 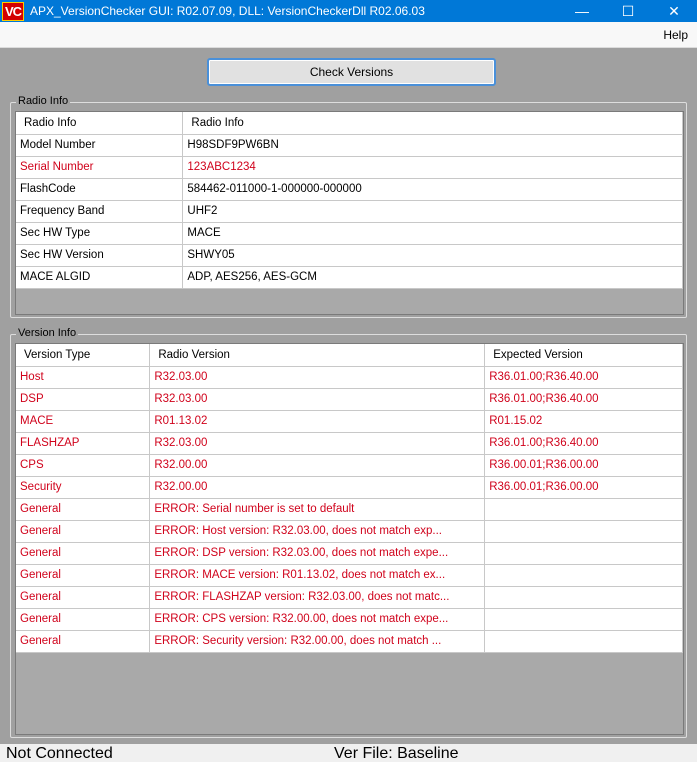 What do you see at coordinates (100, 145) in the screenshot?
I see `radio-info-label-cell: Model Number` at bounding box center [100, 145].